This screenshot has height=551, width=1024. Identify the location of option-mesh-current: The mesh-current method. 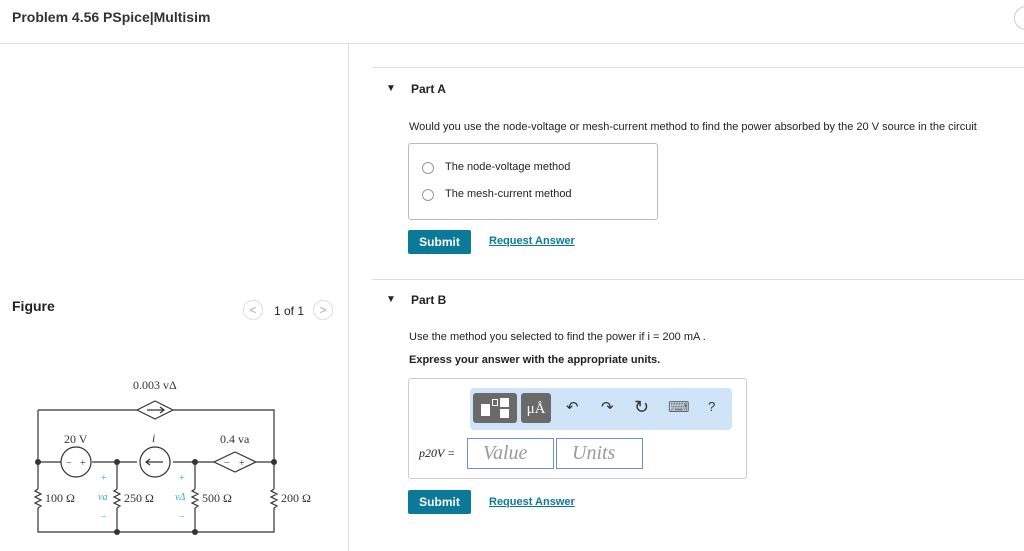
(508, 194).